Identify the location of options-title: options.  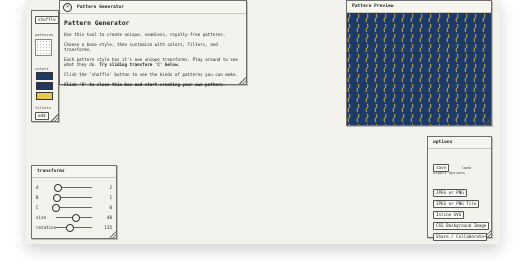
(459, 143).